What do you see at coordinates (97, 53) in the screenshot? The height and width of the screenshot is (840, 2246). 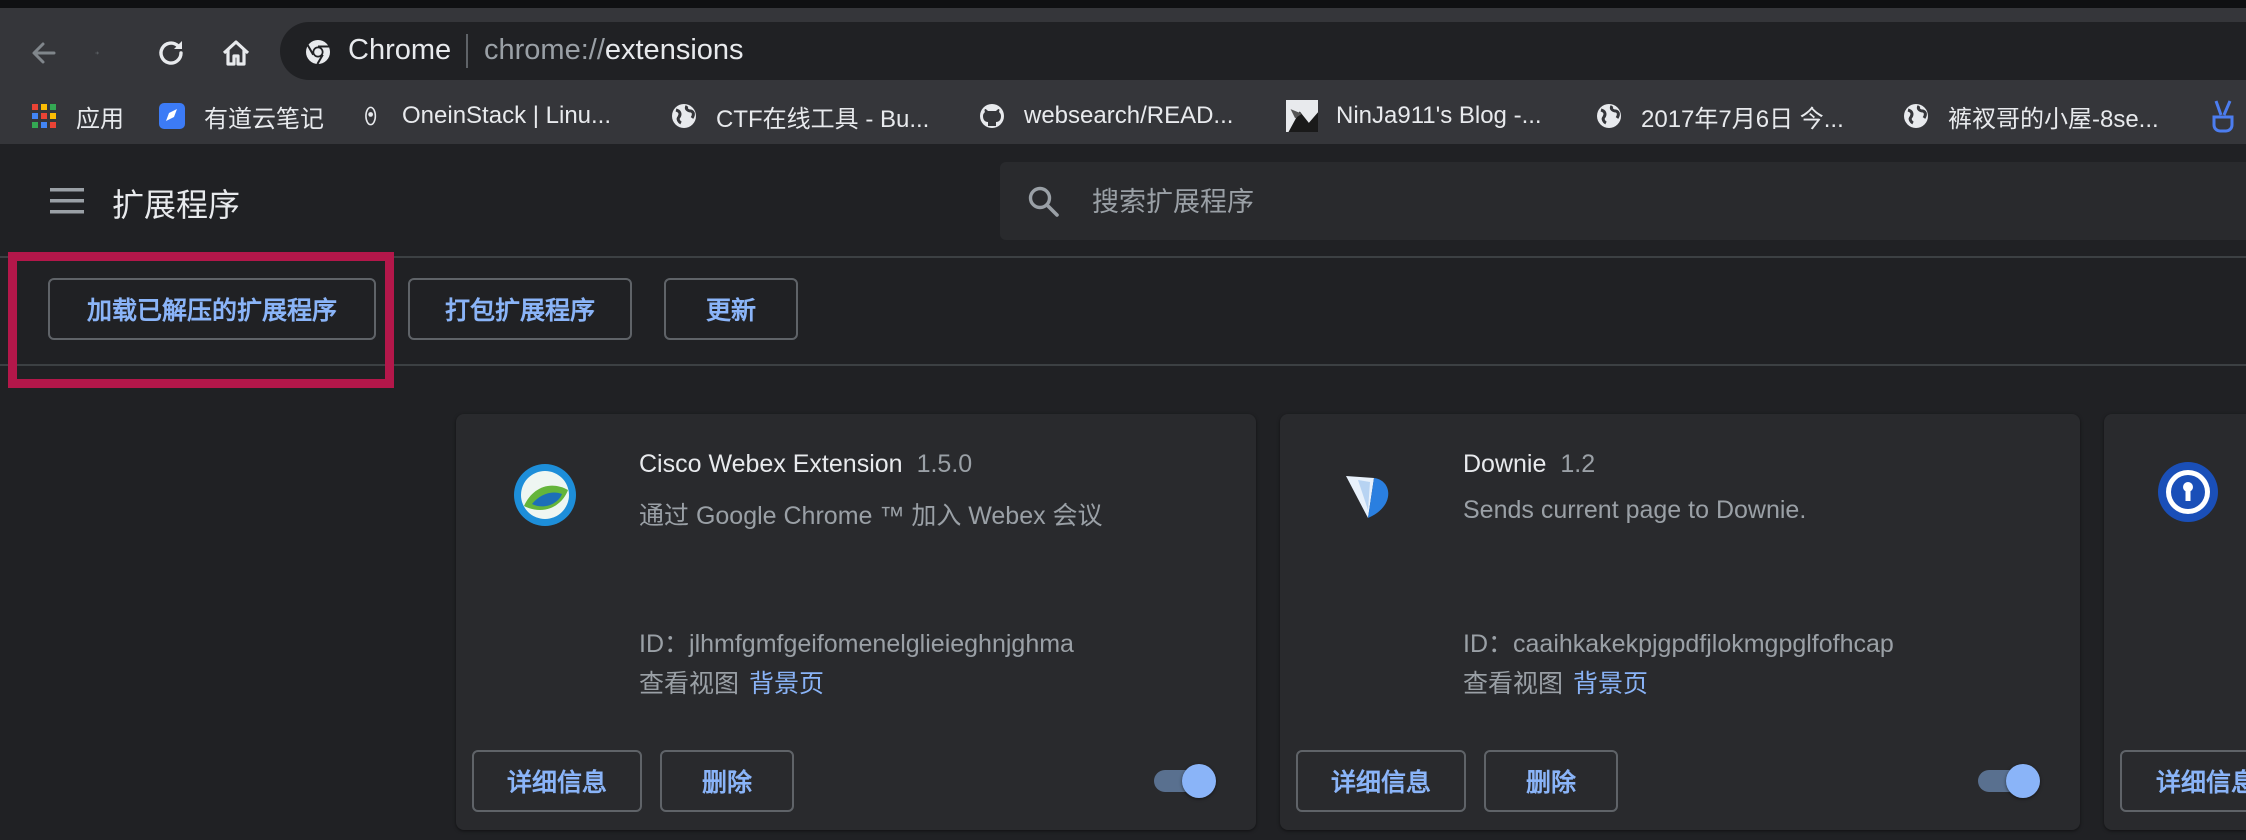 I see `arrow-right-icon` at bounding box center [97, 53].